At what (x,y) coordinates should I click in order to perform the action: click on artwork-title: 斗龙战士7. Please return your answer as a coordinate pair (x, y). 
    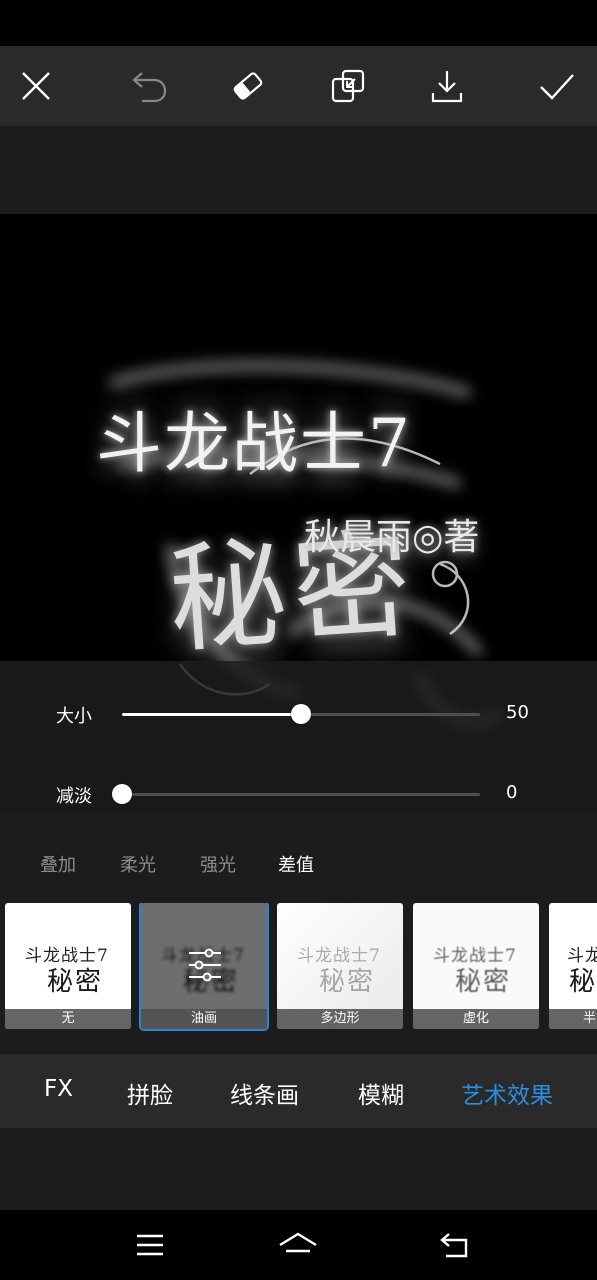
    Looking at the image, I should click on (254, 443).